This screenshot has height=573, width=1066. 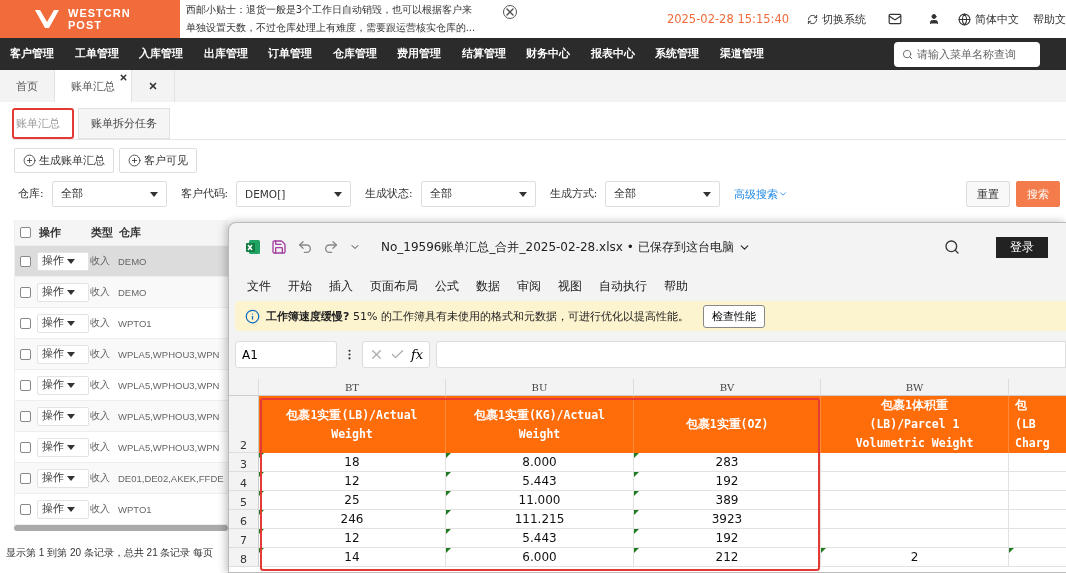 I want to click on nav-item: 费用管理, so click(x=419, y=54).